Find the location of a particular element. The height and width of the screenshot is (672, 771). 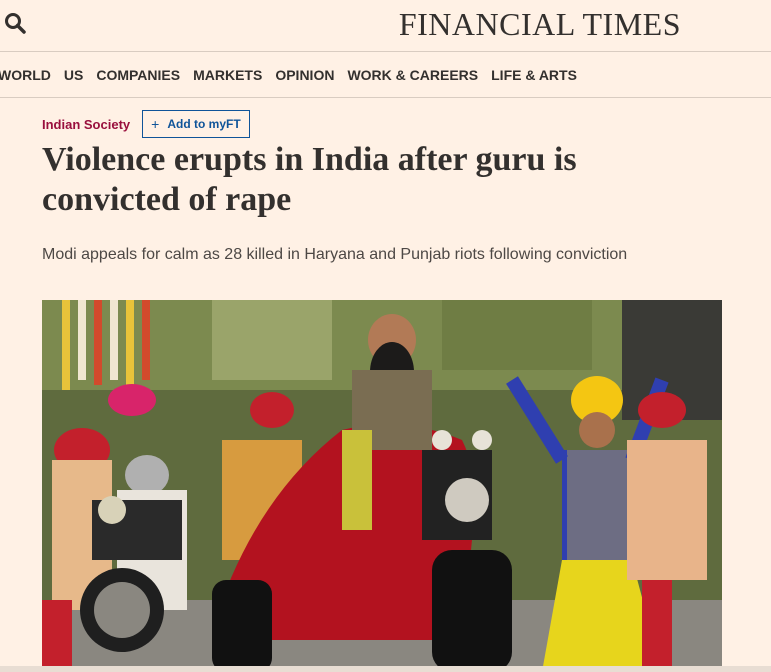

topic-link: Indian Society is located at coordinates (86, 124).